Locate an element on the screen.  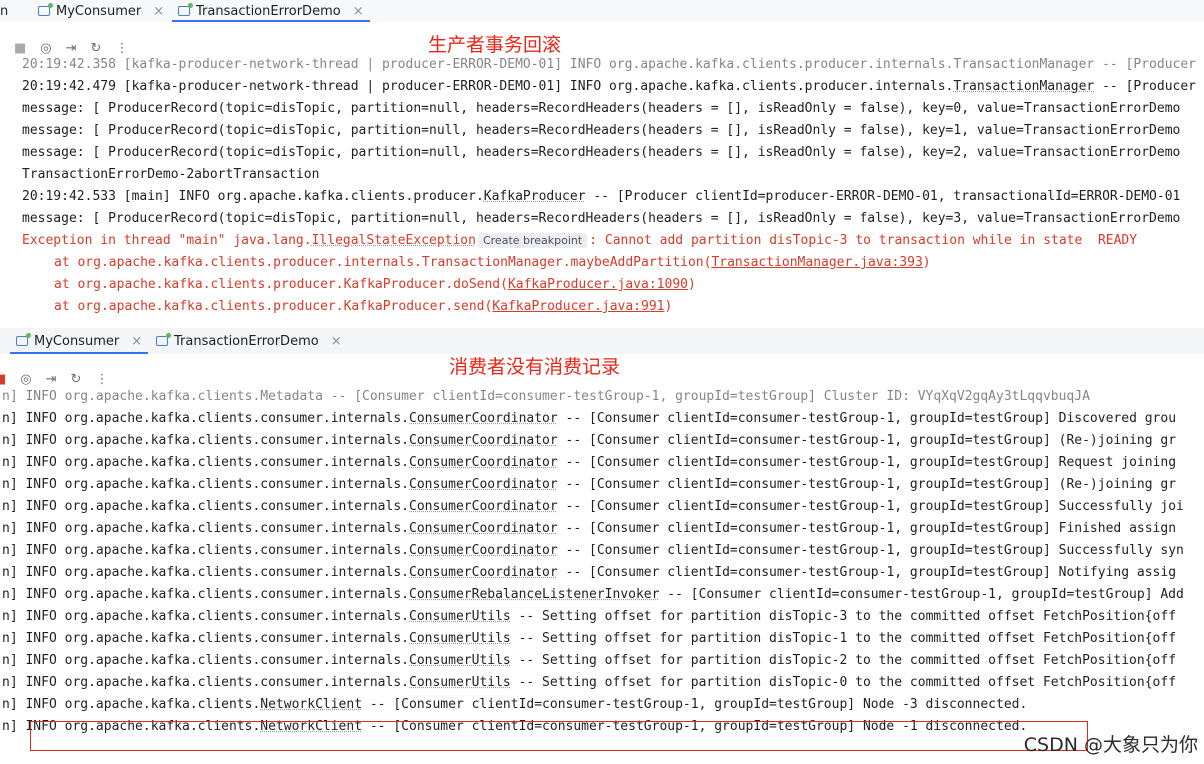
run-tab-bar: n MyConsumer × TransactionErrorDemo × is located at coordinates (602, 11).